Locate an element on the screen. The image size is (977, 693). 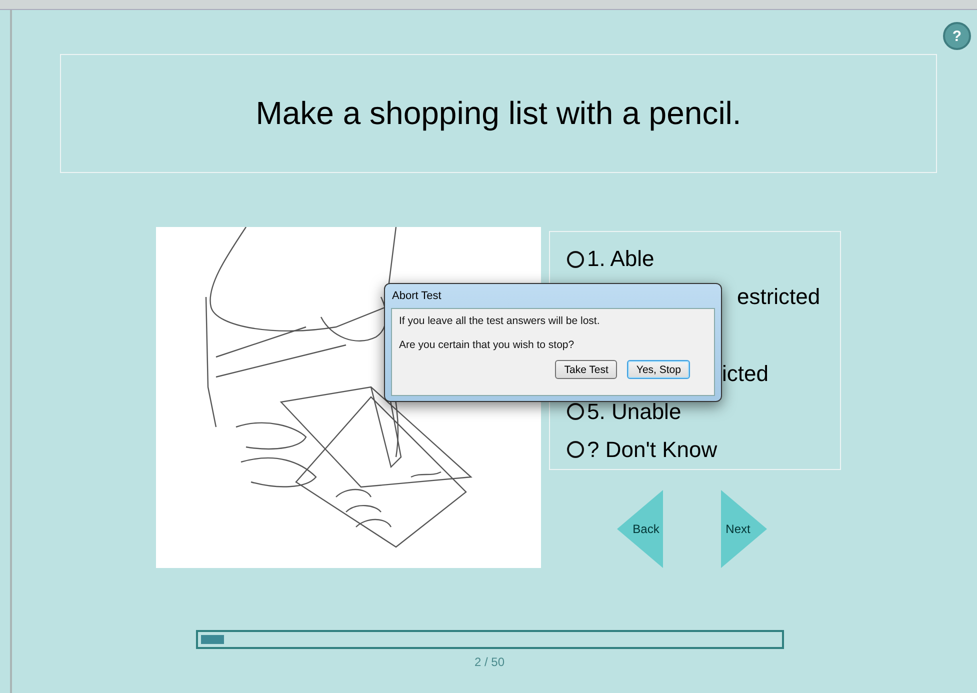
back-button: Back is located at coordinates (640, 529).